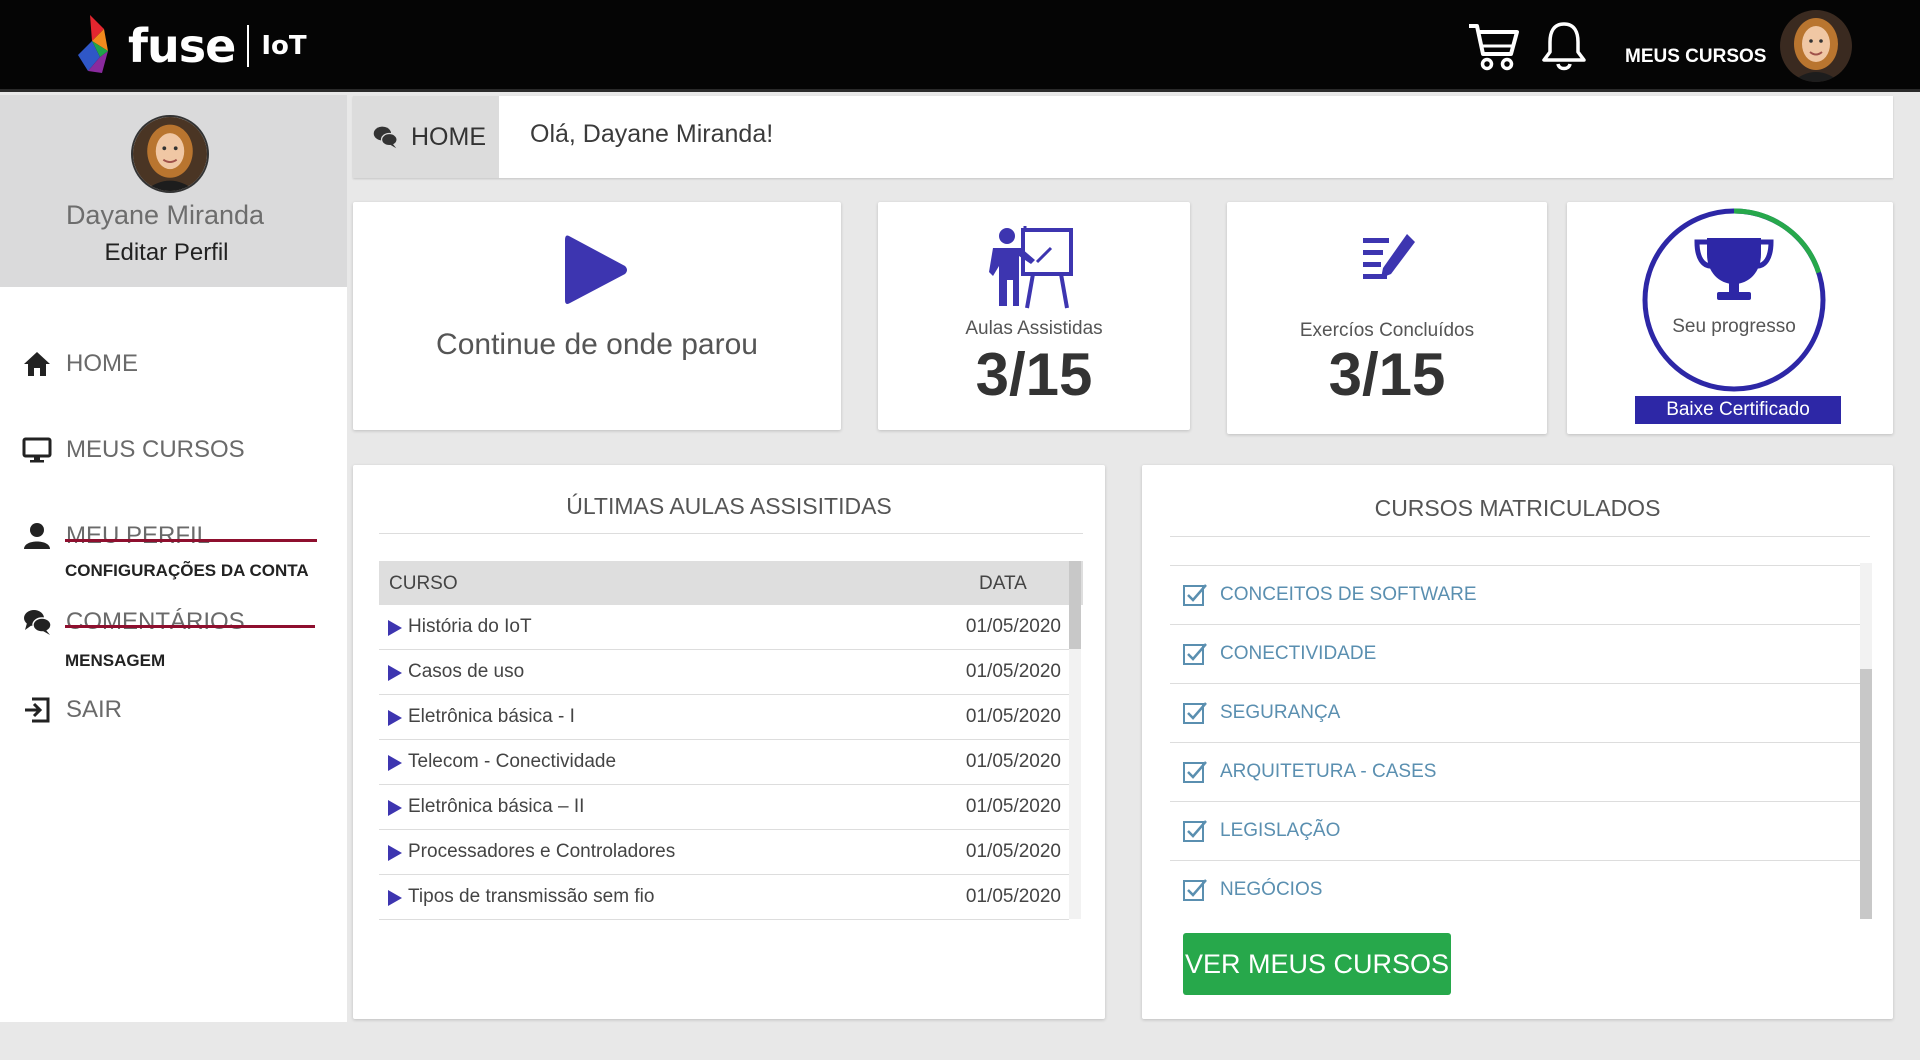  Describe the element at coordinates (1515, 771) in the screenshot. I see `list-item: ARQUITETURA - CASES` at that location.